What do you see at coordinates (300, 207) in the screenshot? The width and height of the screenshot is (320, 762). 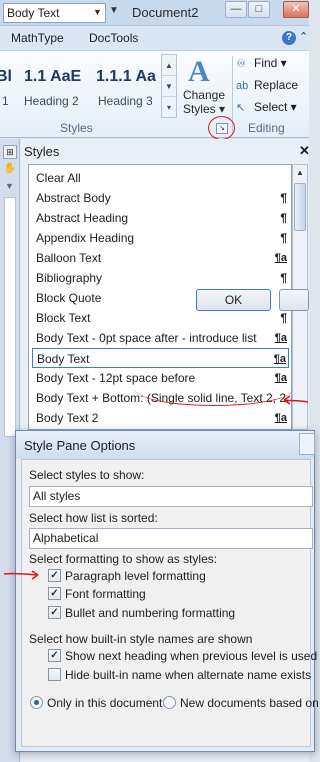 I see `scroll-thumb` at bounding box center [300, 207].